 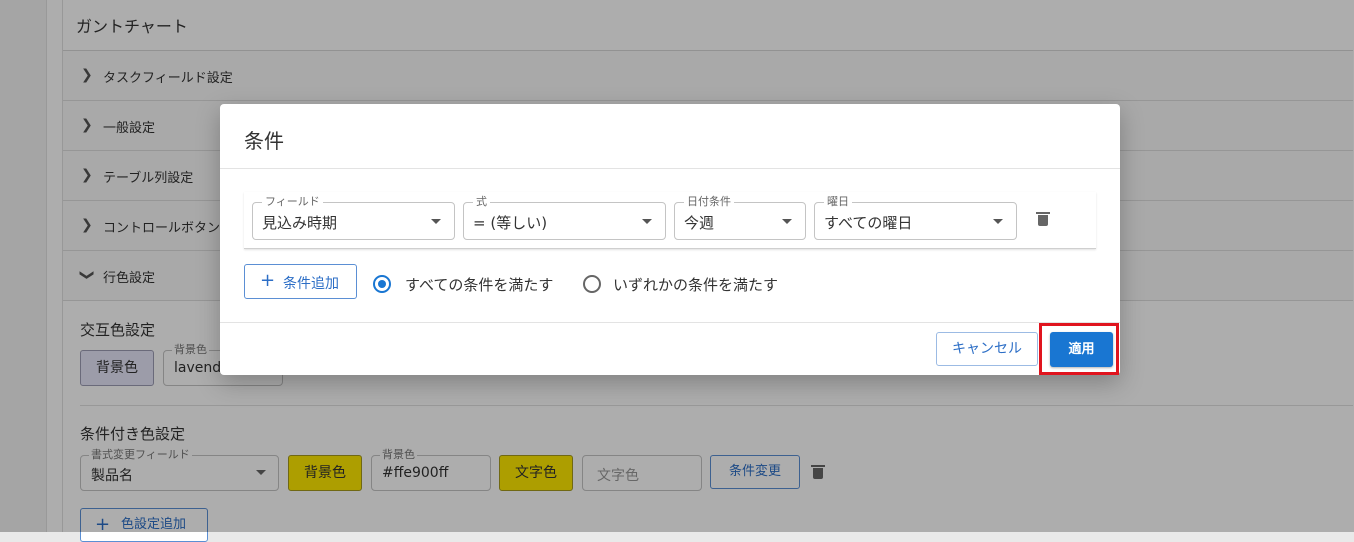 I want to click on match-any-label: いずれかの条件を満たす, so click(x=695, y=284).